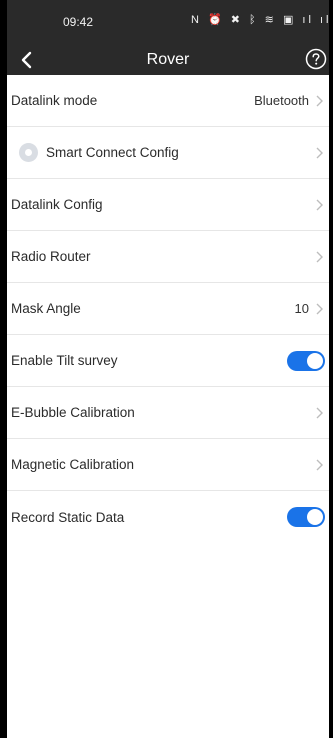 The image size is (333, 738). Describe the element at coordinates (168, 465) in the screenshot. I see `row-magnetic-calibration: Magnetic Calibration` at that location.